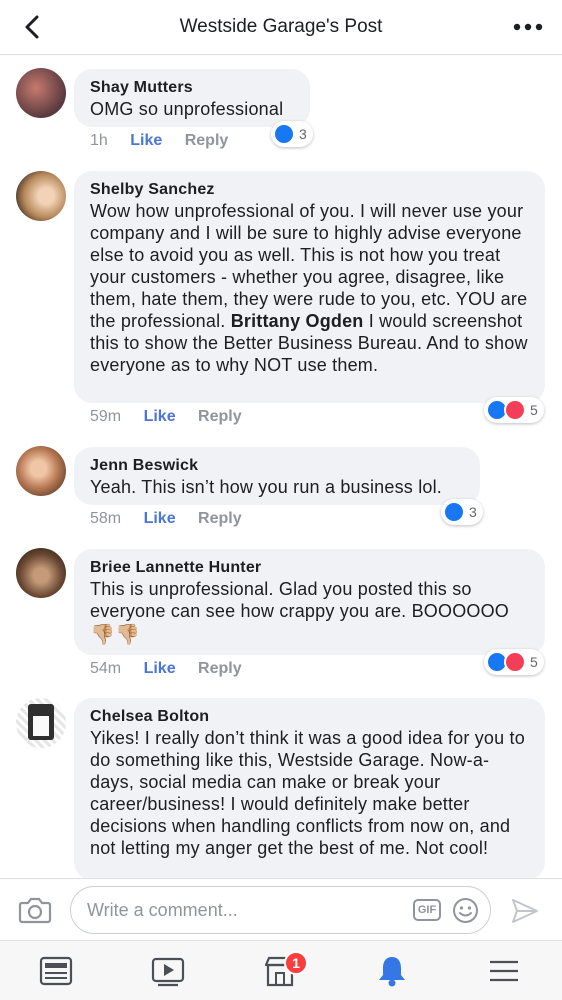 The image size is (562, 1000). I want to click on send-icon, so click(525, 911).